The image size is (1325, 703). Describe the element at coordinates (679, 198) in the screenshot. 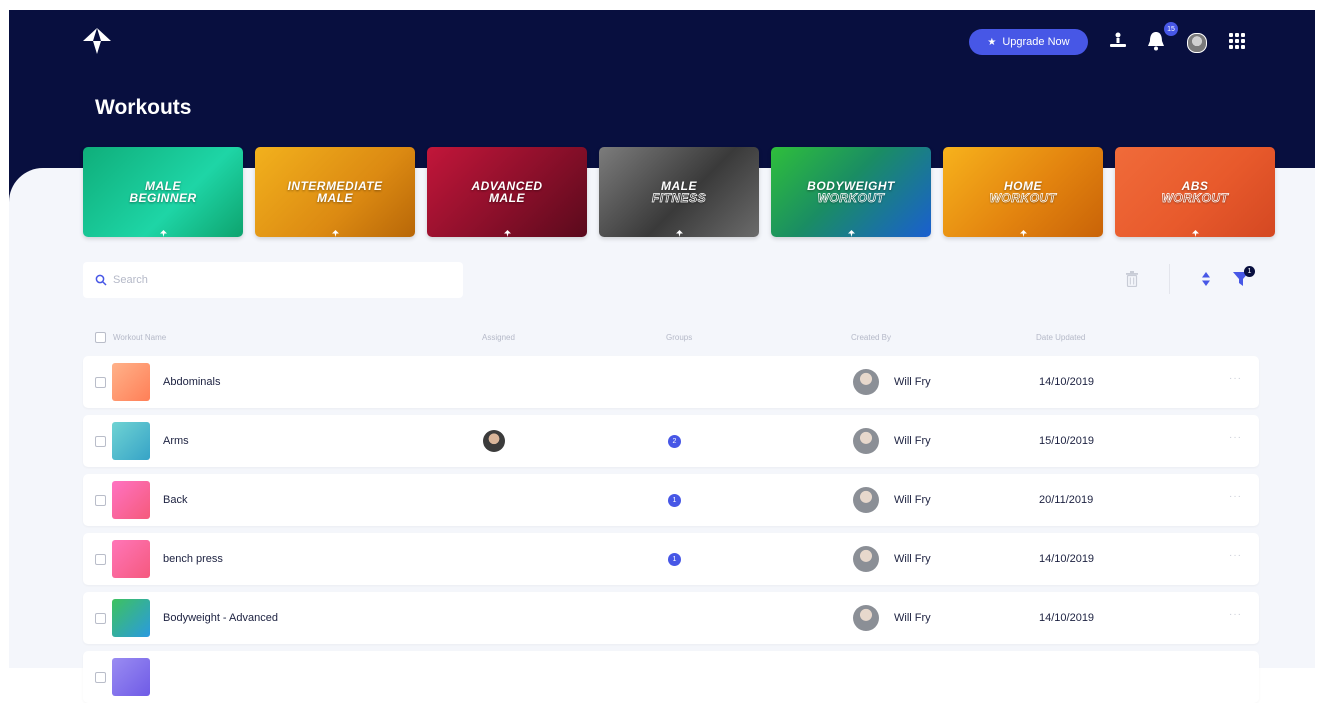

I see `banner-line-2: FITNESS` at that location.